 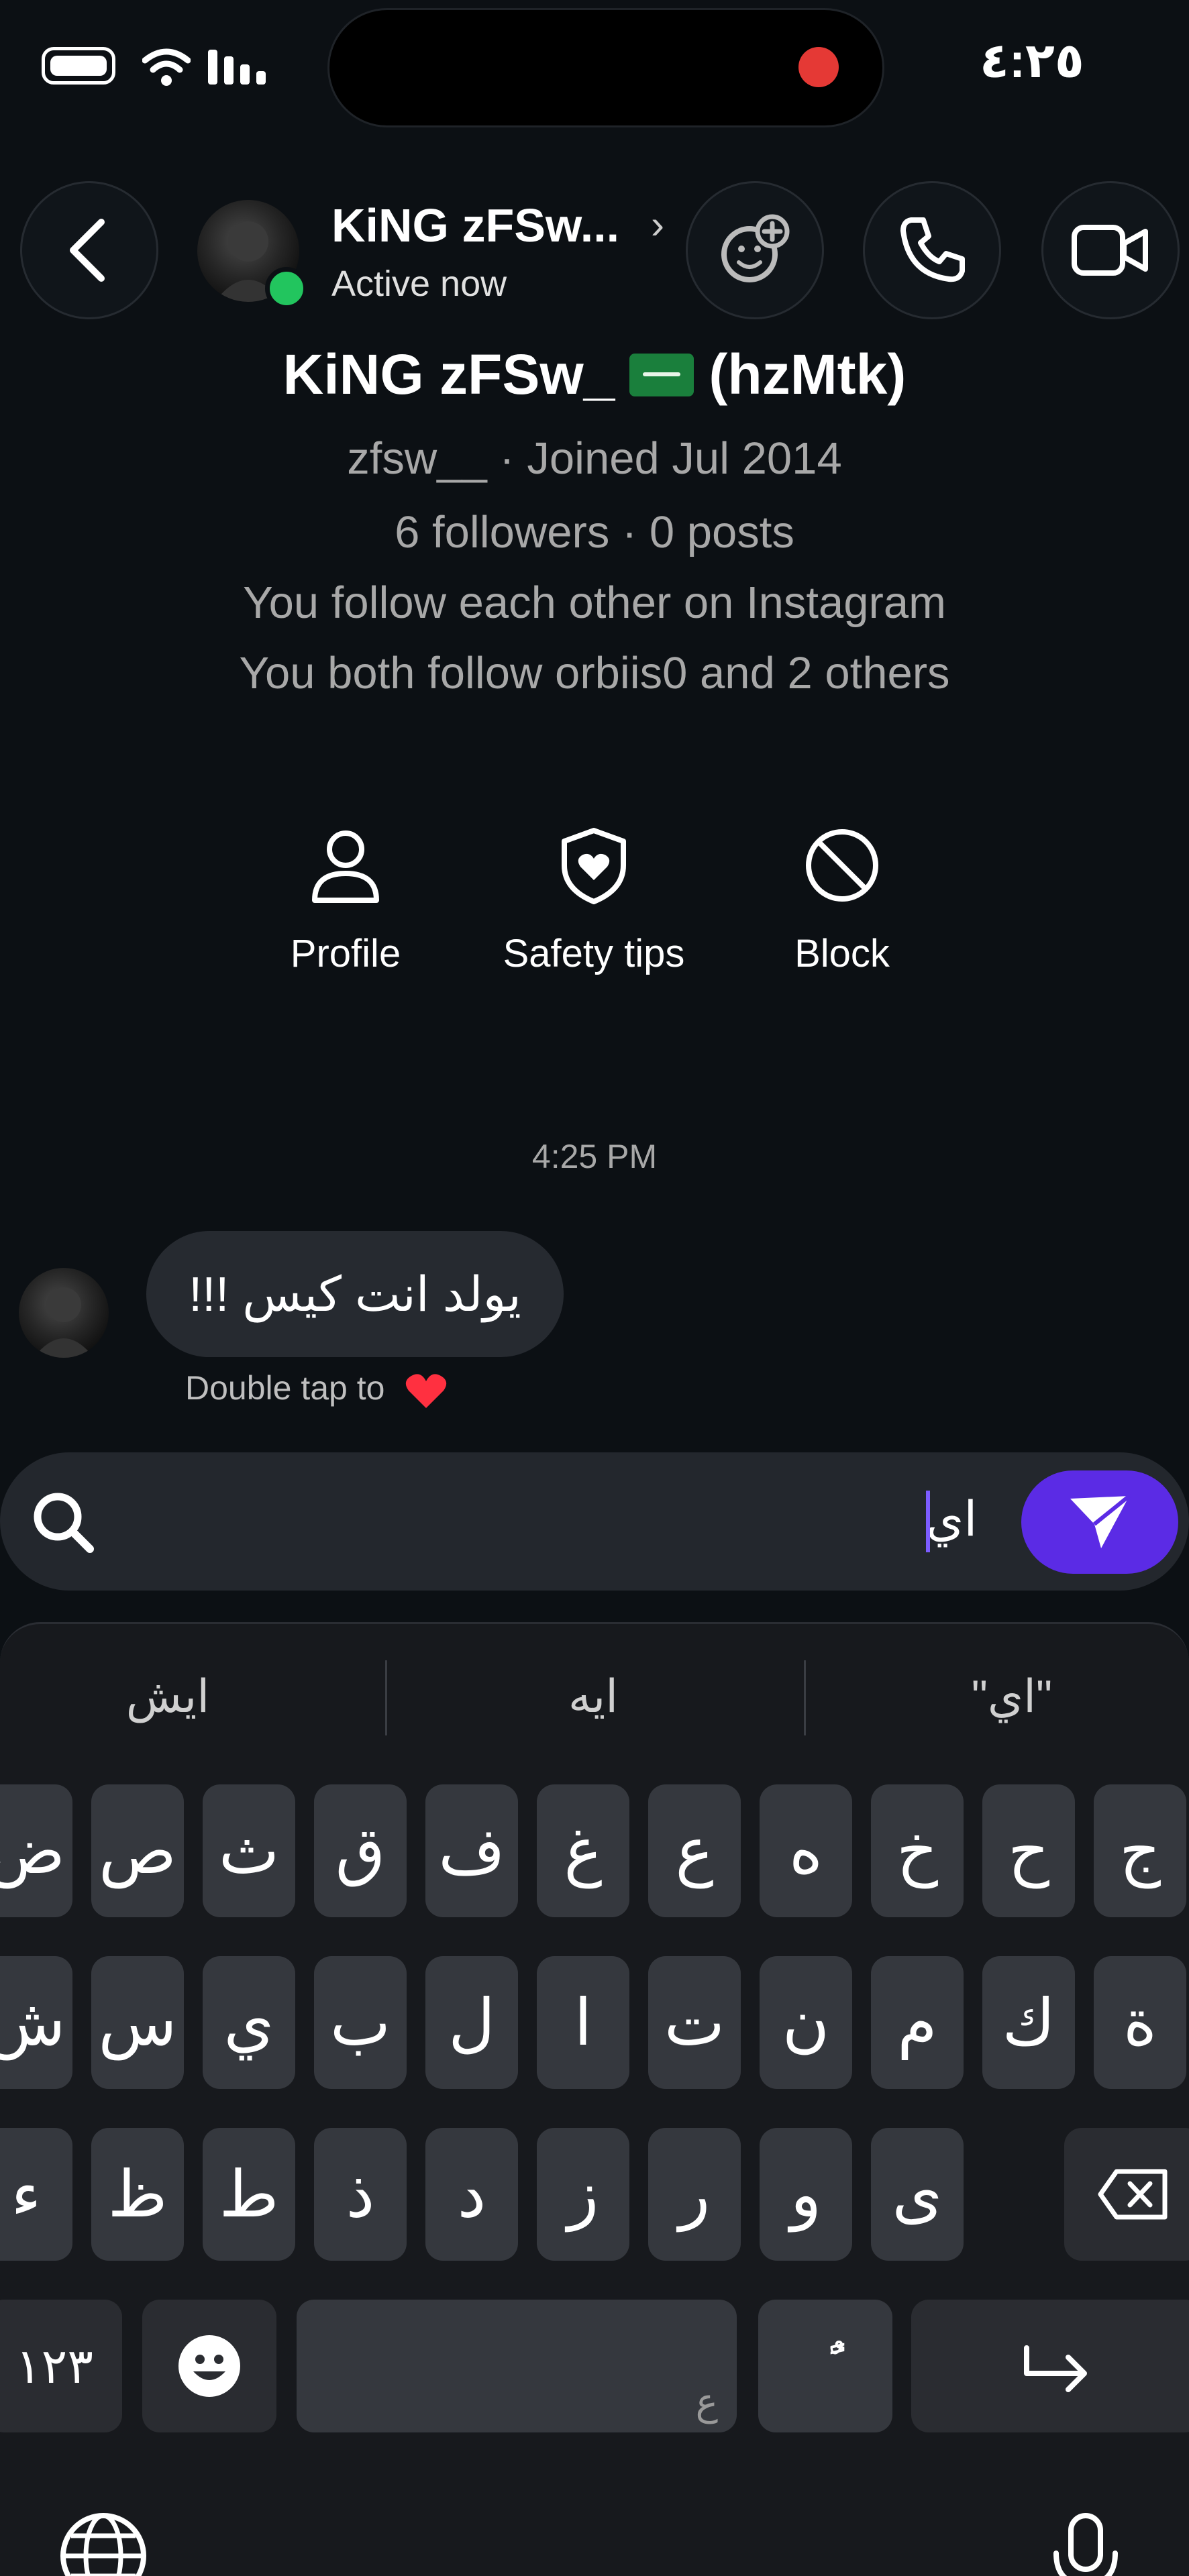 What do you see at coordinates (36, 1850) in the screenshot?
I see `key-row1-0: ض` at bounding box center [36, 1850].